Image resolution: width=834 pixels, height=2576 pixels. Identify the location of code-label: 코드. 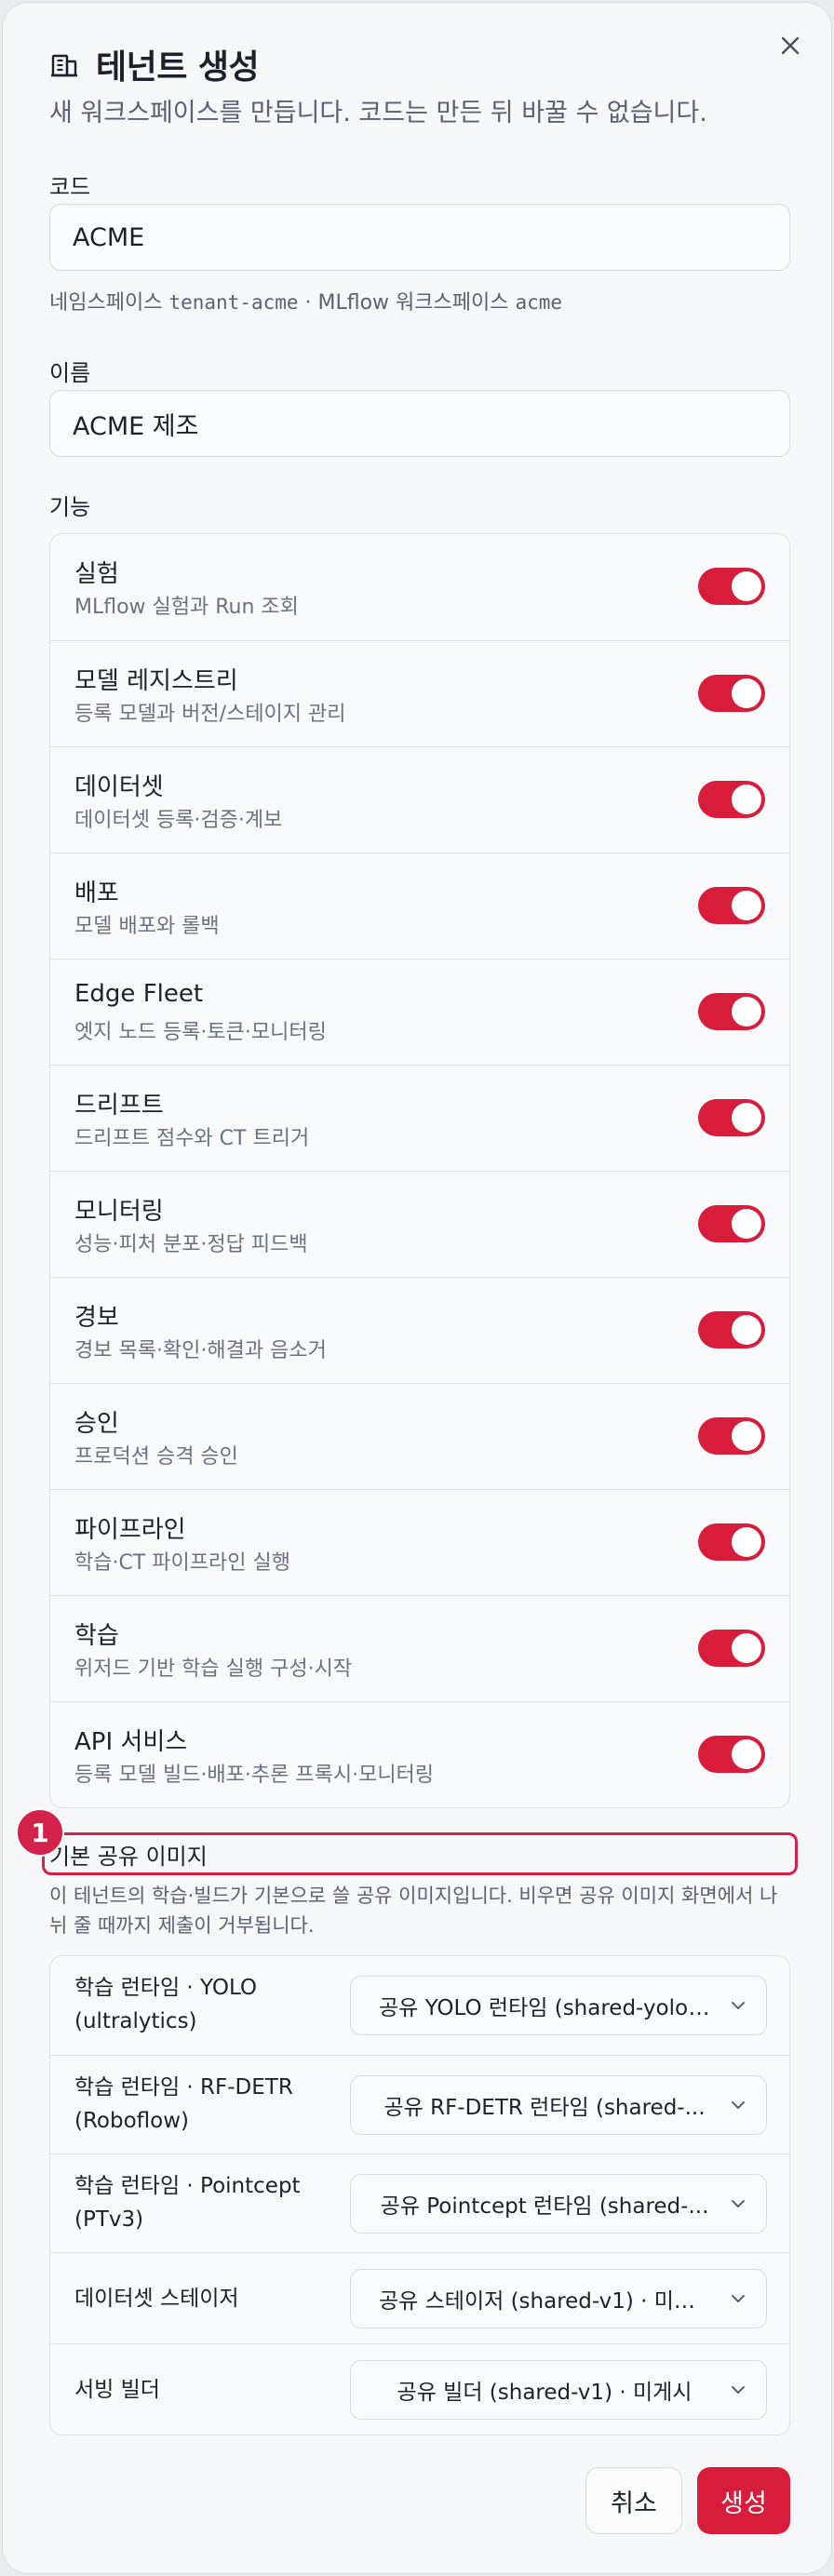
(70, 187).